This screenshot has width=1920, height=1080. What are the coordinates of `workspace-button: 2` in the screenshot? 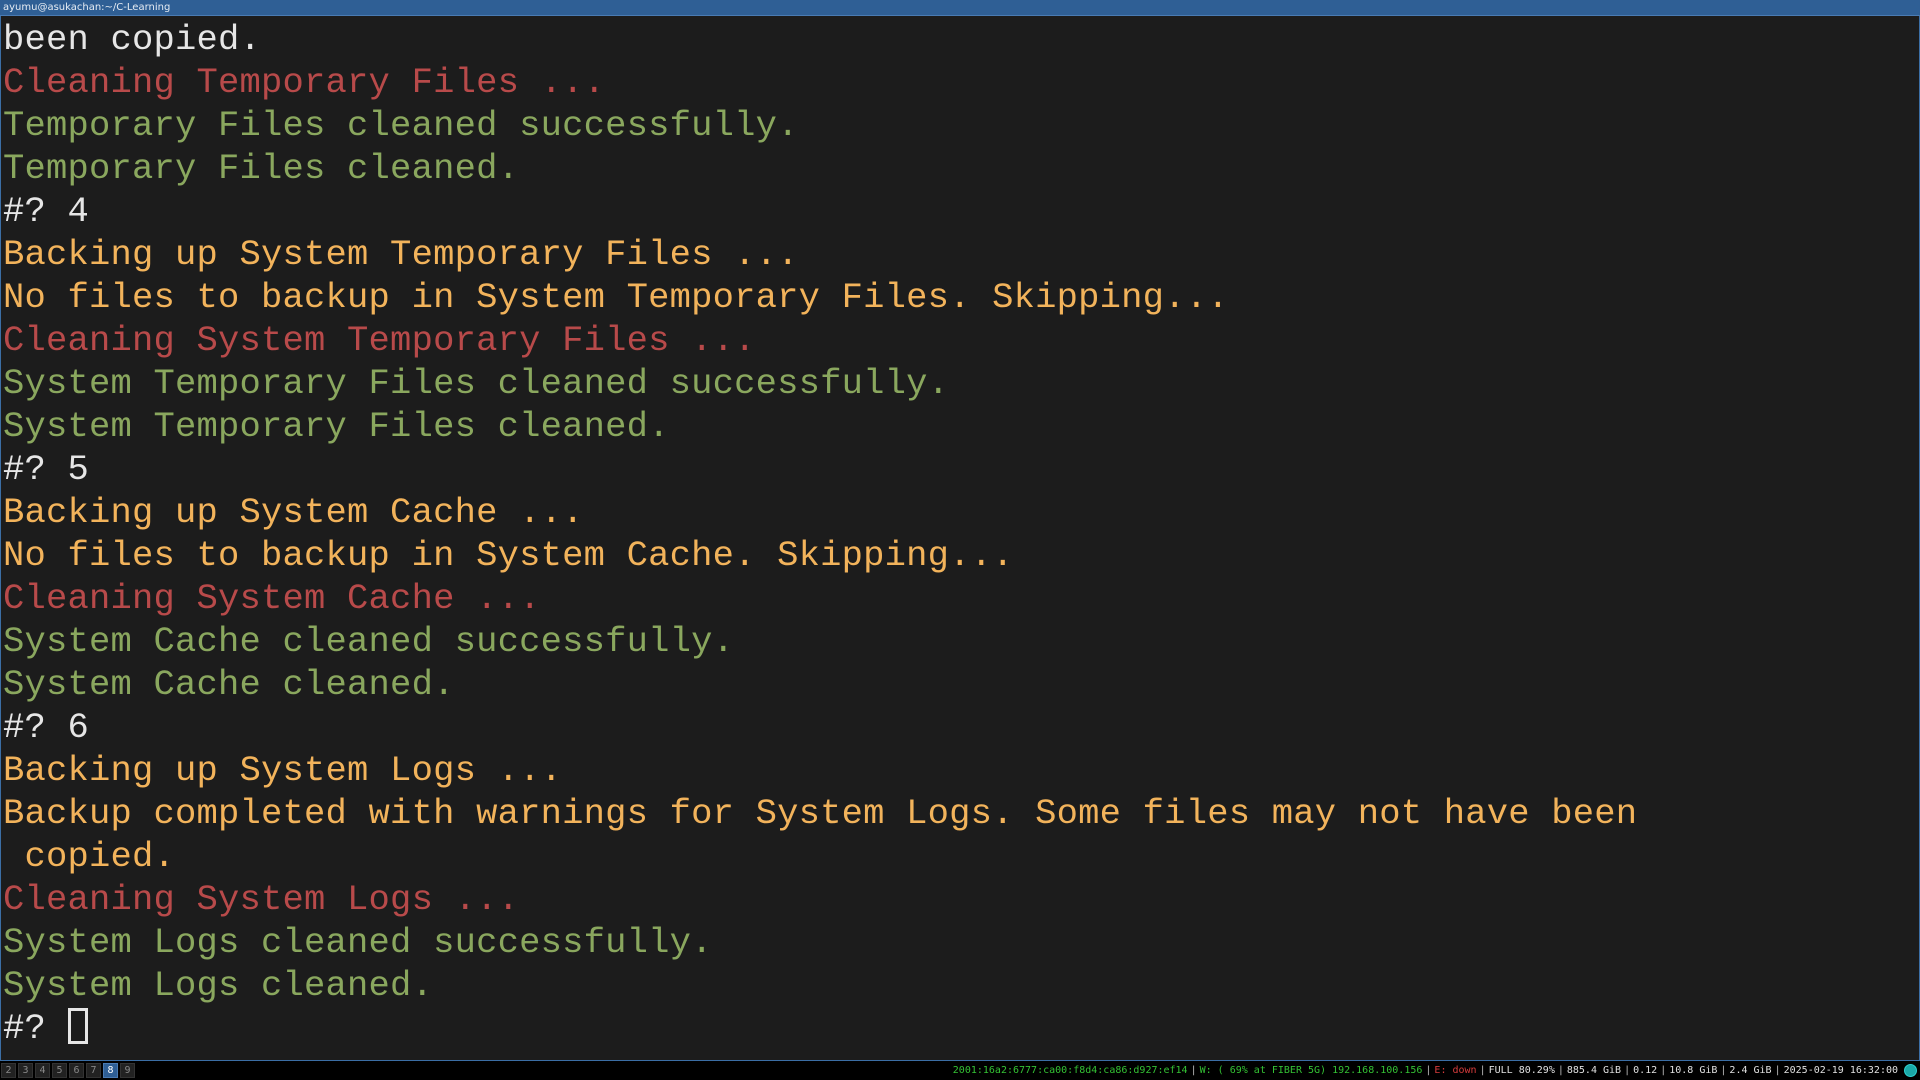 It's located at (8, 1070).